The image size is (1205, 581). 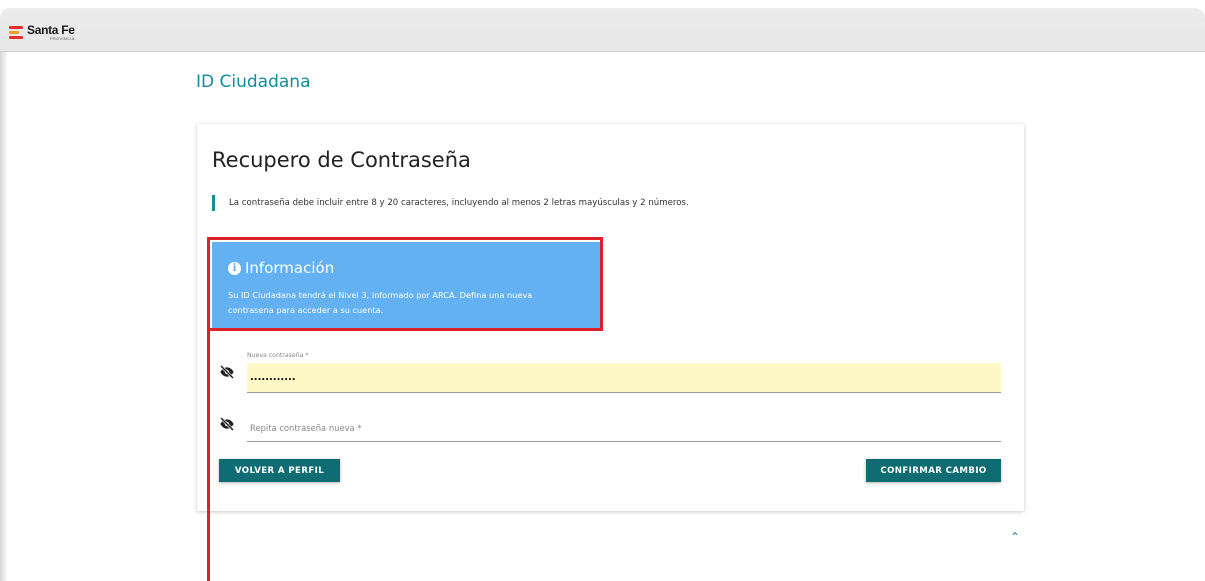 What do you see at coordinates (17, 33) in the screenshot?
I see `logo-mark-icon` at bounding box center [17, 33].